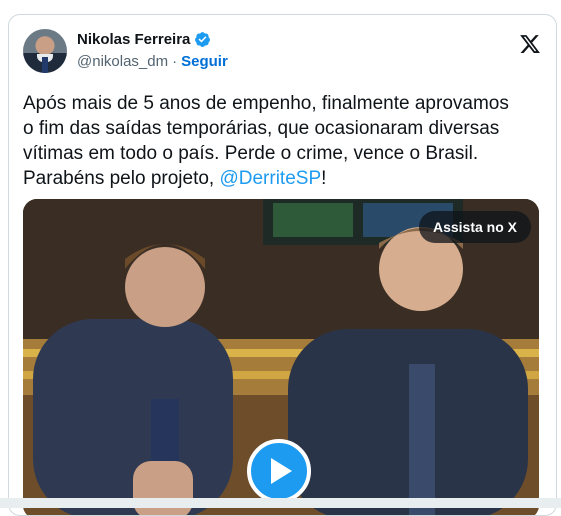 The image size is (561, 516). Describe the element at coordinates (121, 178) in the screenshot. I see `tweet-line-text: Parabéns pelo projeto,` at that location.